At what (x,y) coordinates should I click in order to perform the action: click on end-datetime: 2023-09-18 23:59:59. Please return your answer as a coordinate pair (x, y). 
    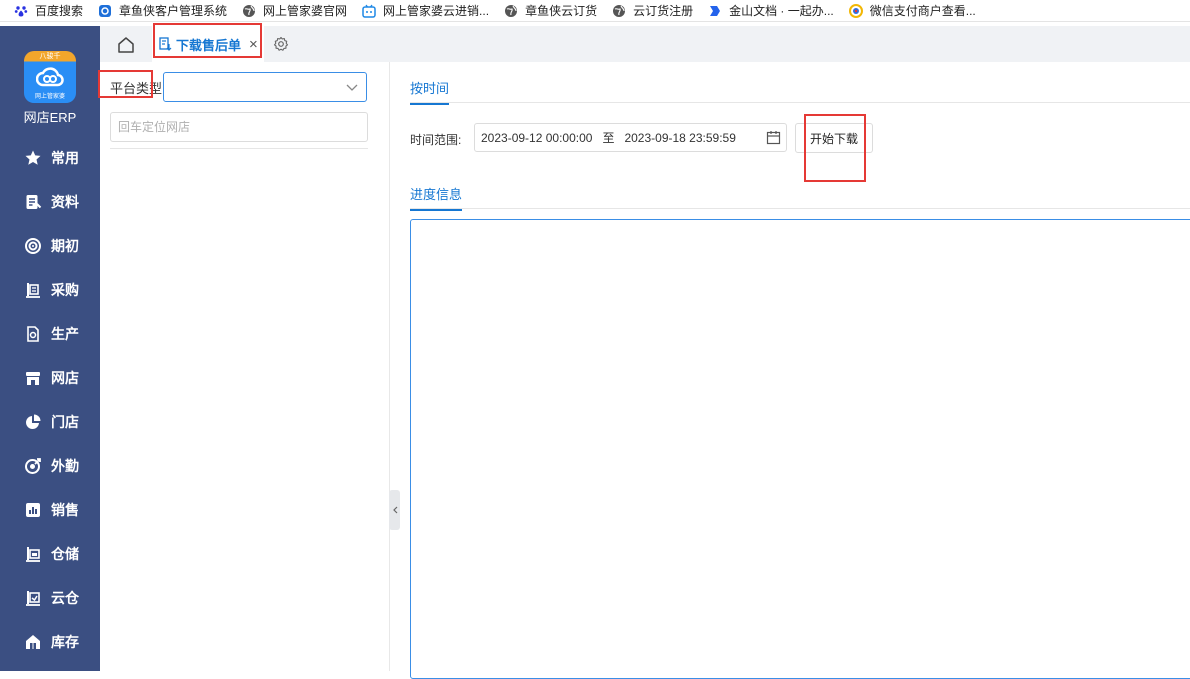
    Looking at the image, I should click on (679, 138).